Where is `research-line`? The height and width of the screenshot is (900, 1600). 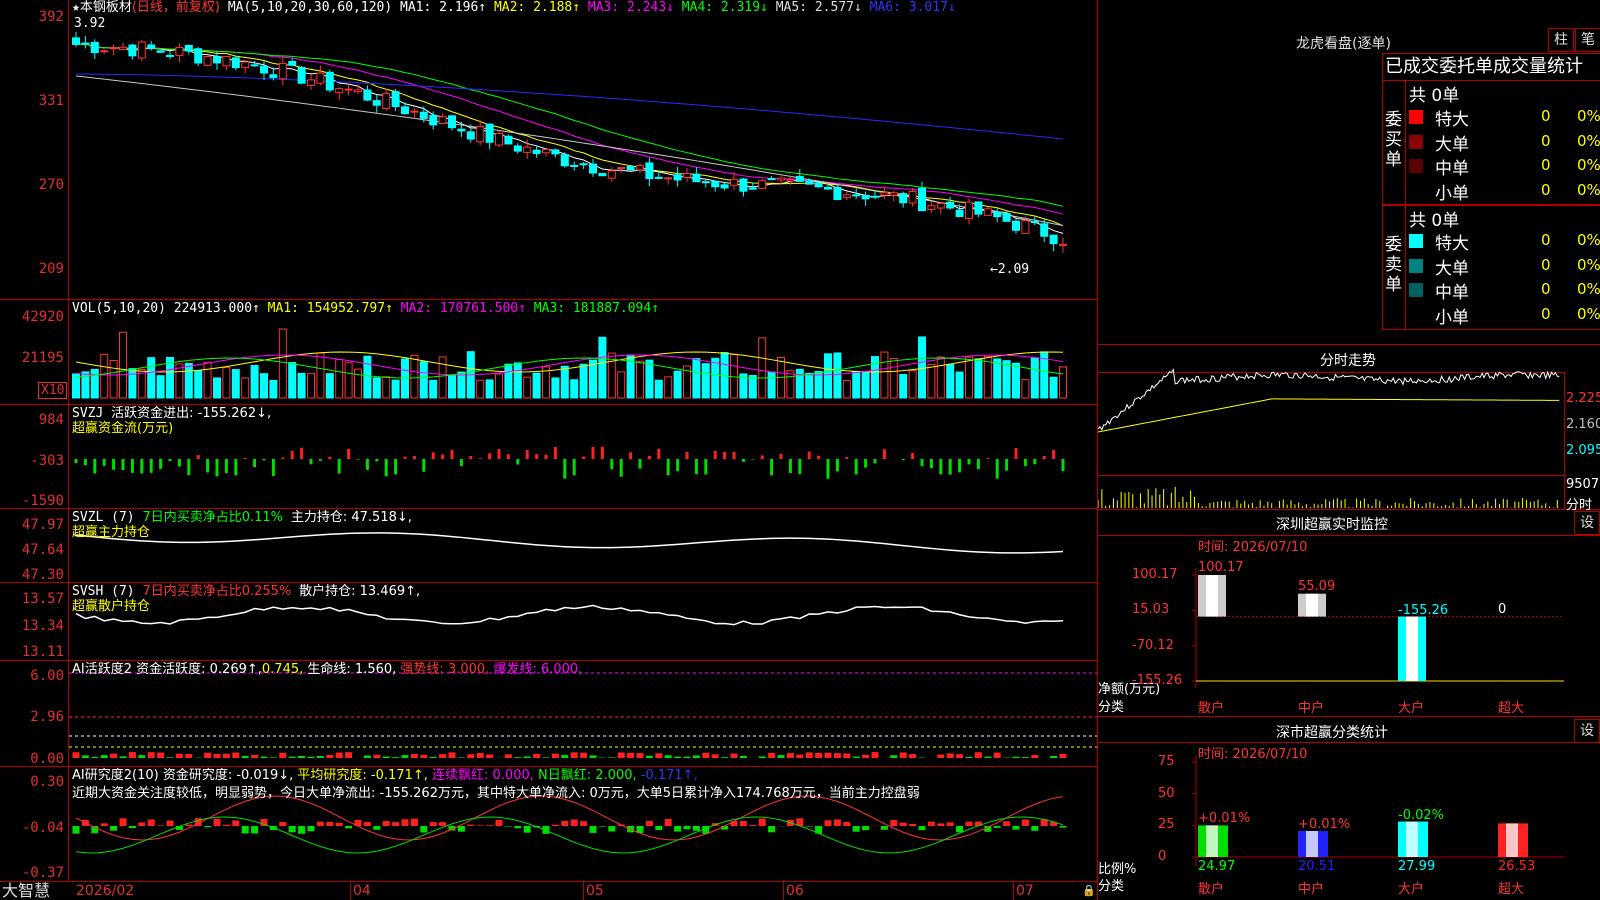 research-line is located at coordinates (569, 818).